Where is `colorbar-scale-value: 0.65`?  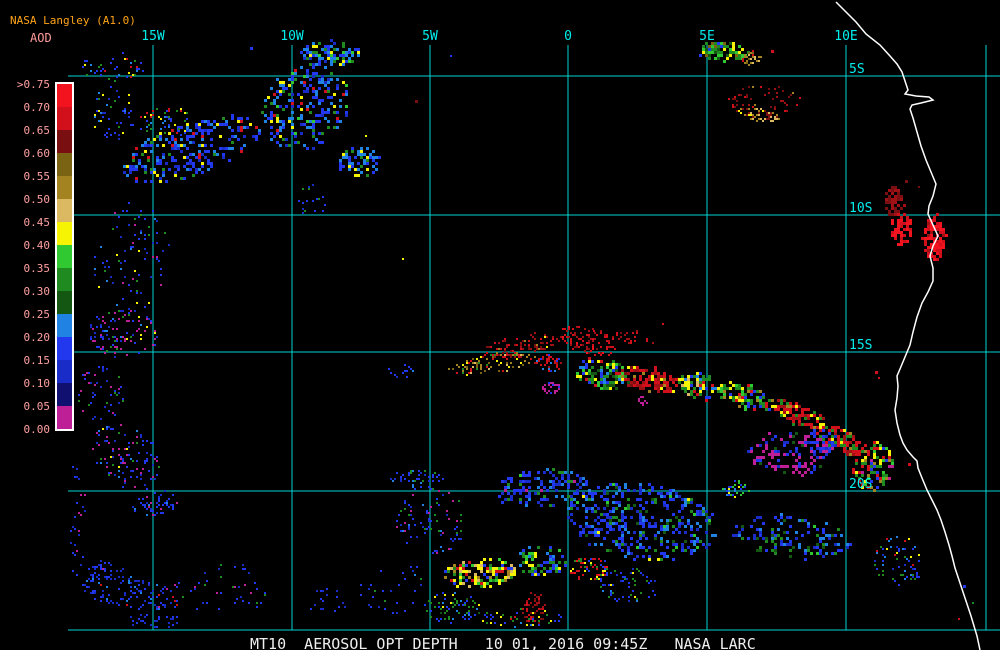
colorbar-scale-value: 0.65 is located at coordinates (37, 130).